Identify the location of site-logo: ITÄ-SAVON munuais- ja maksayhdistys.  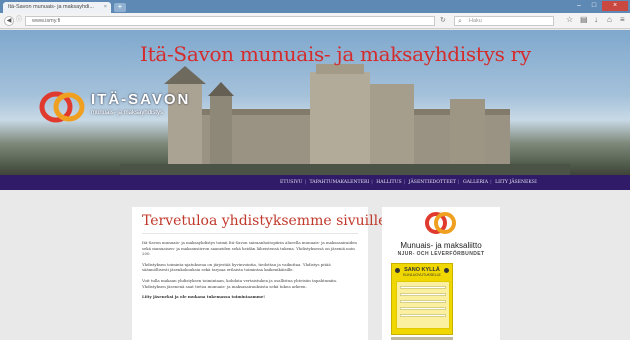
(118, 107).